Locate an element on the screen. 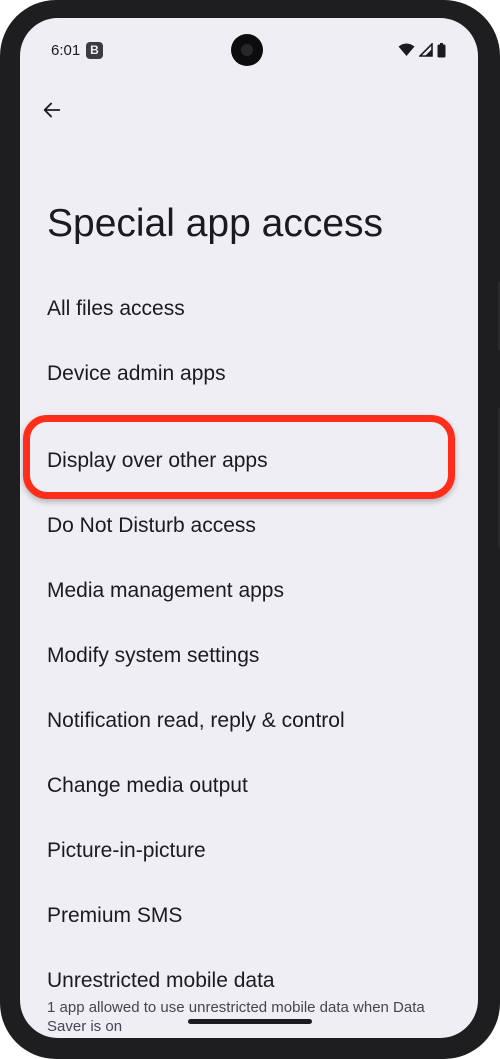  back-button is located at coordinates (52, 110).